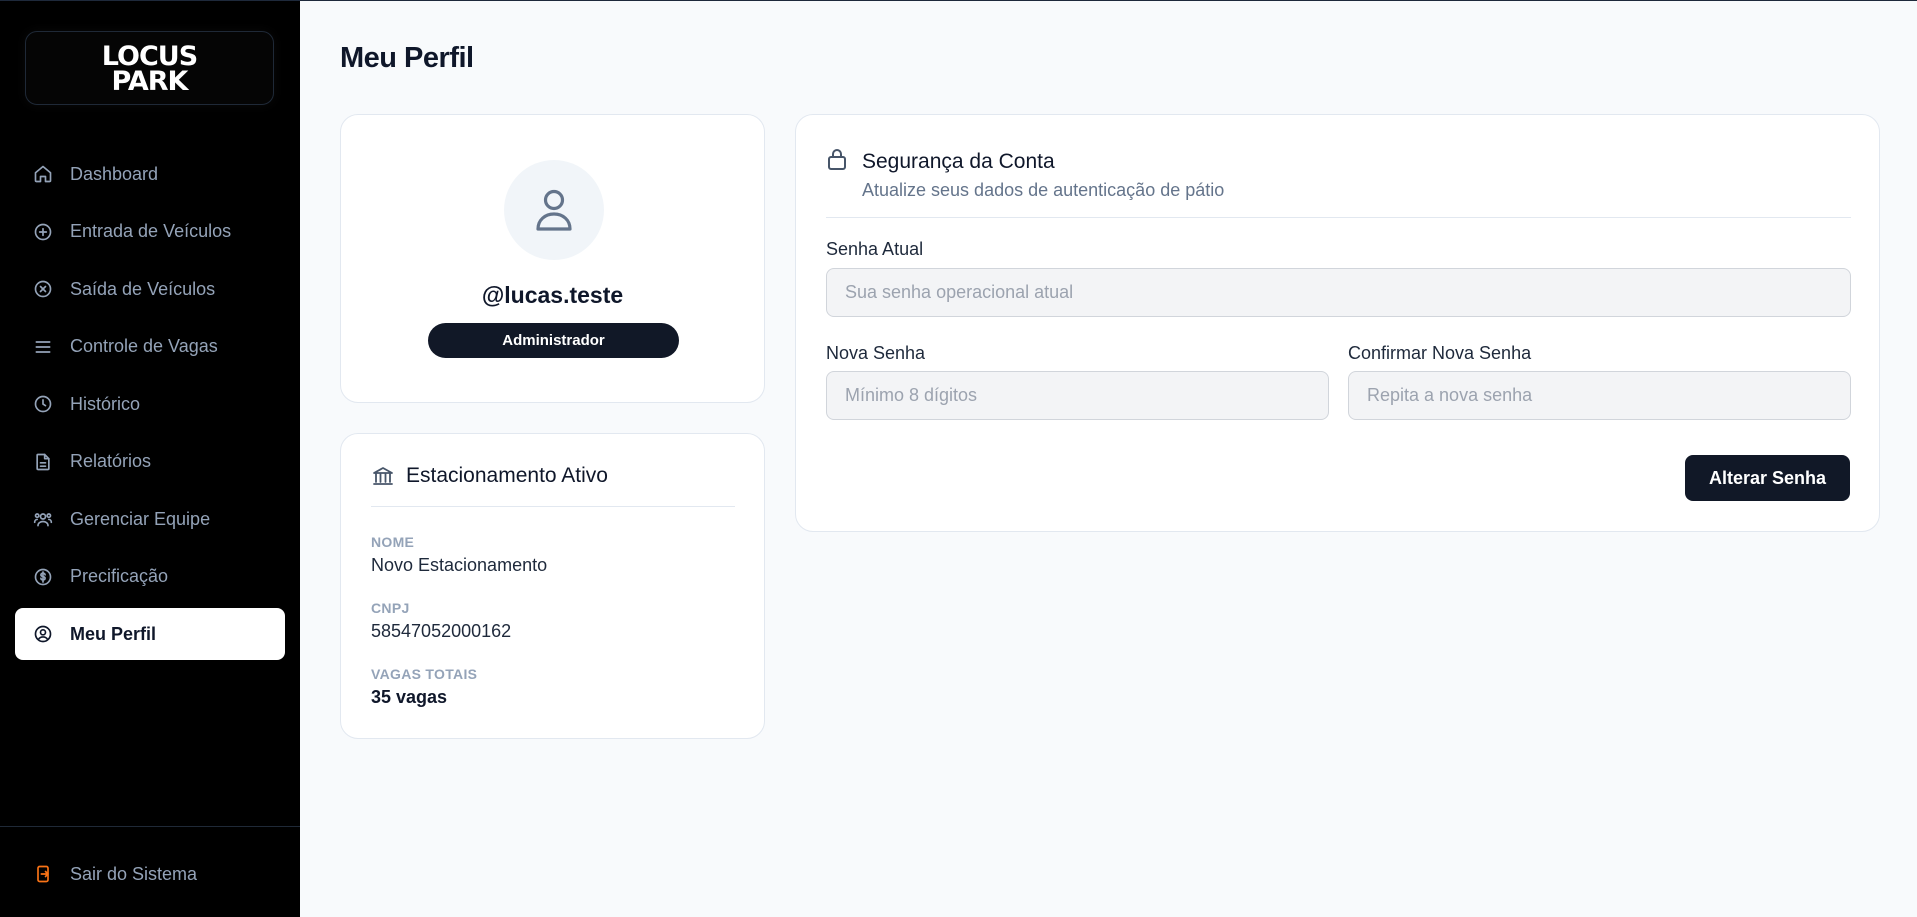 The width and height of the screenshot is (1917, 917). I want to click on sidebar-item-reports: Relatórios, so click(150, 462).